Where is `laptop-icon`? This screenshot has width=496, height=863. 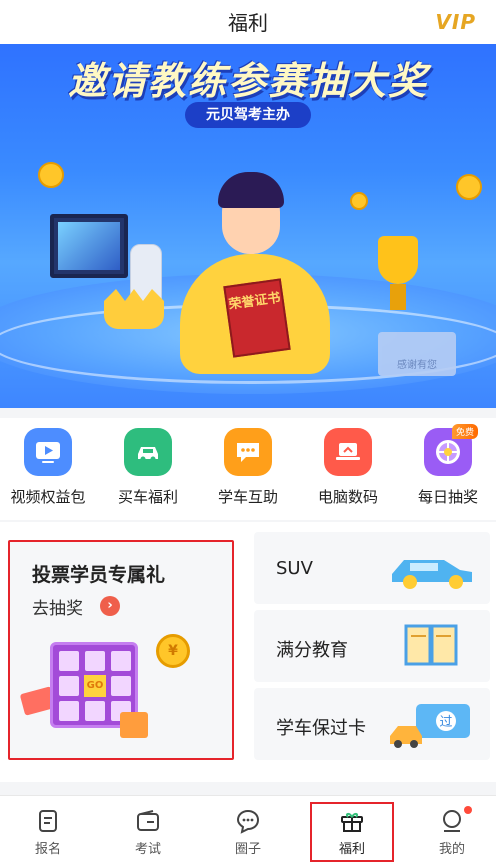
laptop-icon is located at coordinates (348, 452).